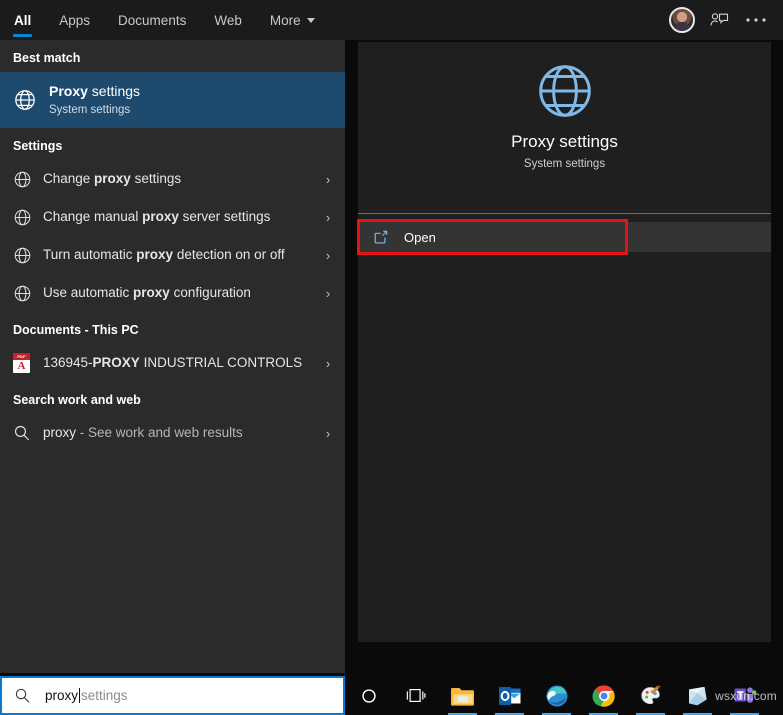 The height and width of the screenshot is (715, 783). Describe the element at coordinates (285, 20) in the screenshot. I see `tab-more-label: More` at that location.